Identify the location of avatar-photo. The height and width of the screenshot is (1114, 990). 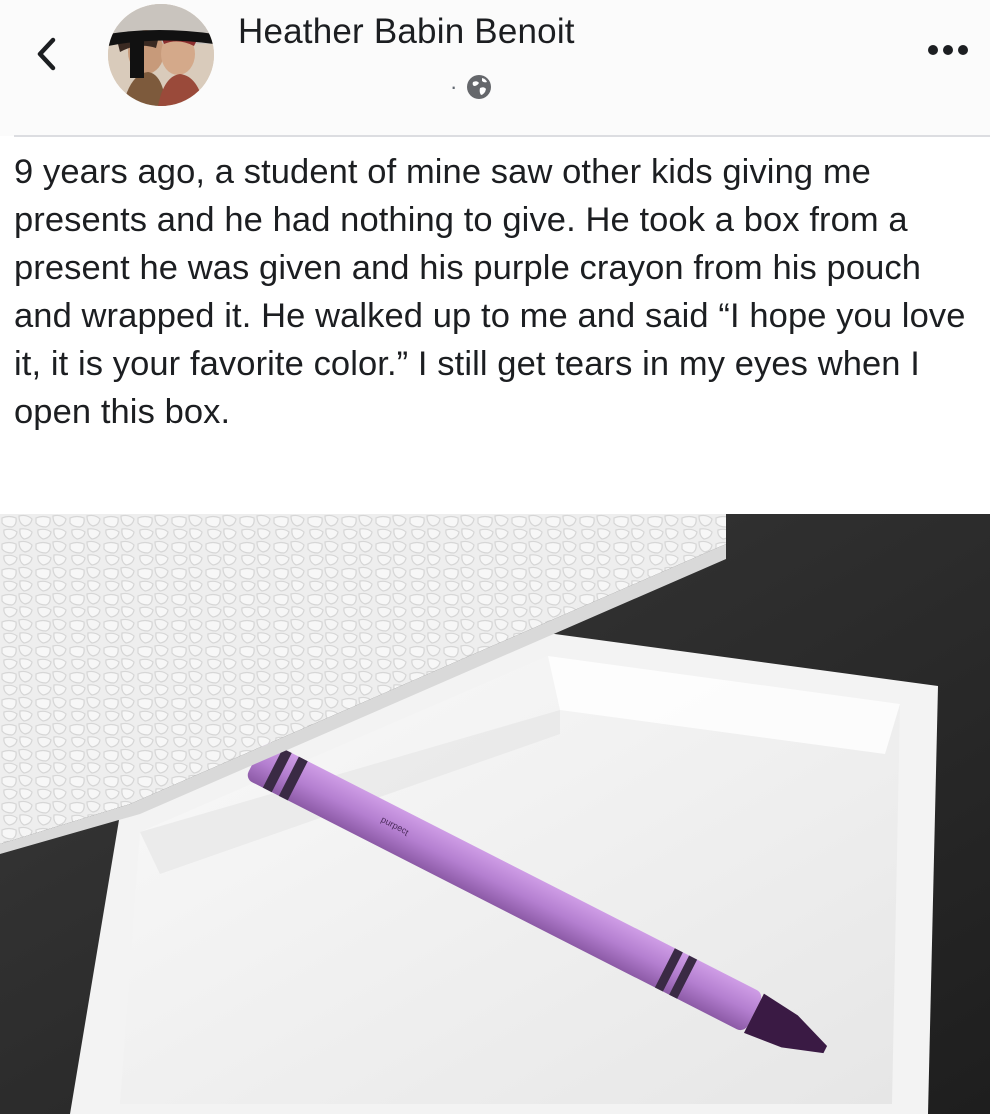
(161, 55).